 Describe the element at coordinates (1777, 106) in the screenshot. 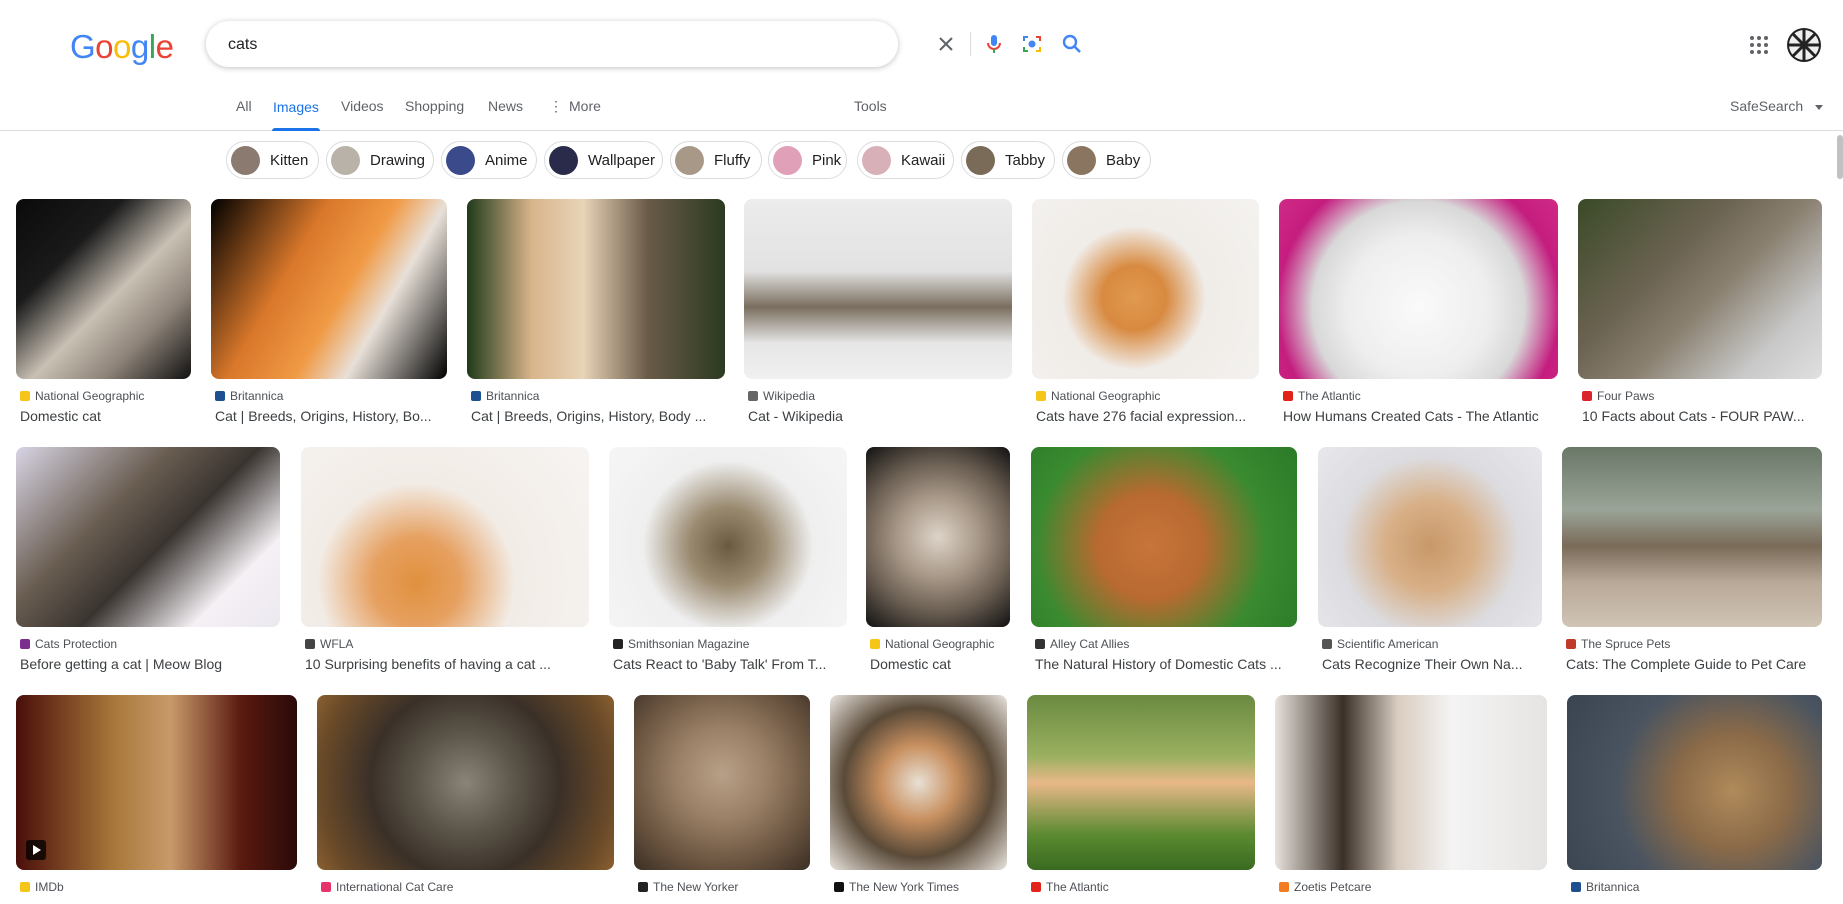

I see `safesearch-button: SafeSearch` at that location.